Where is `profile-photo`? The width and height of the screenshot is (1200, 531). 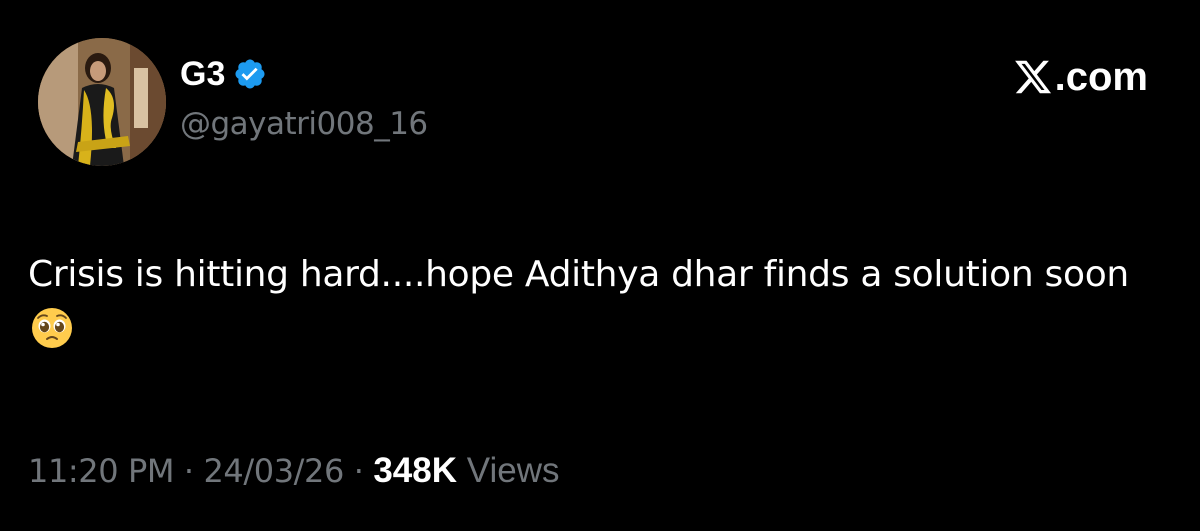
profile-photo is located at coordinates (102, 102).